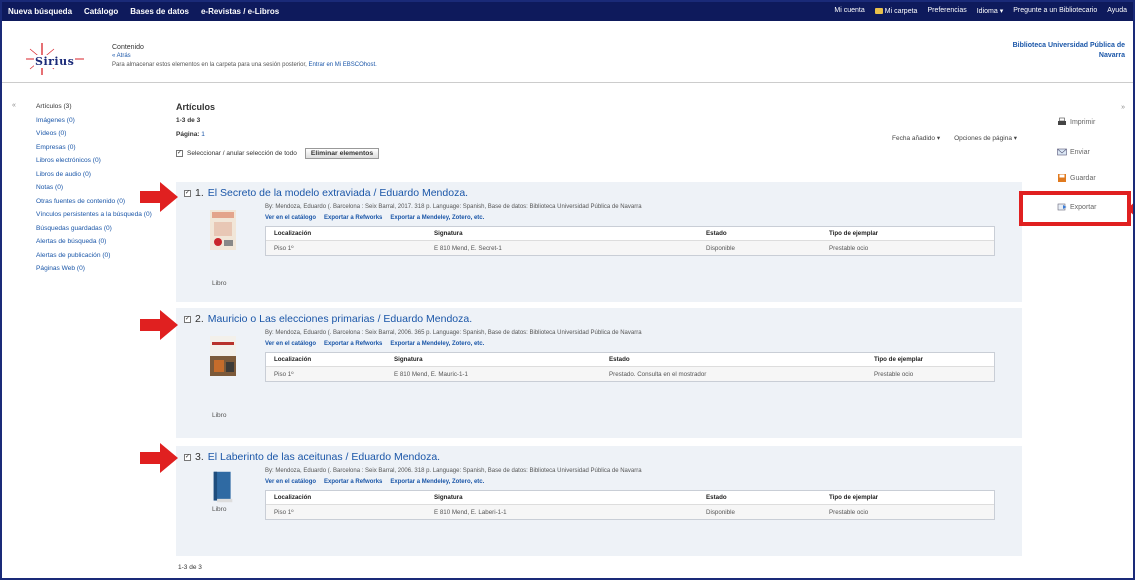 The image size is (1135, 580). What do you see at coordinates (946, 11) in the screenshot?
I see `nav-preferences: Preferencias` at bounding box center [946, 11].